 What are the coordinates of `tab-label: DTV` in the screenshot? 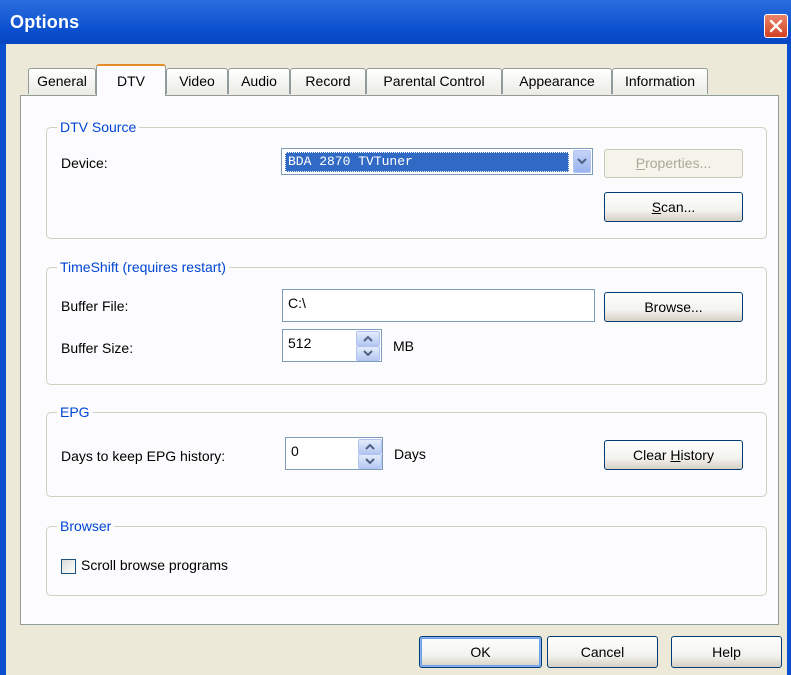 It's located at (131, 81).